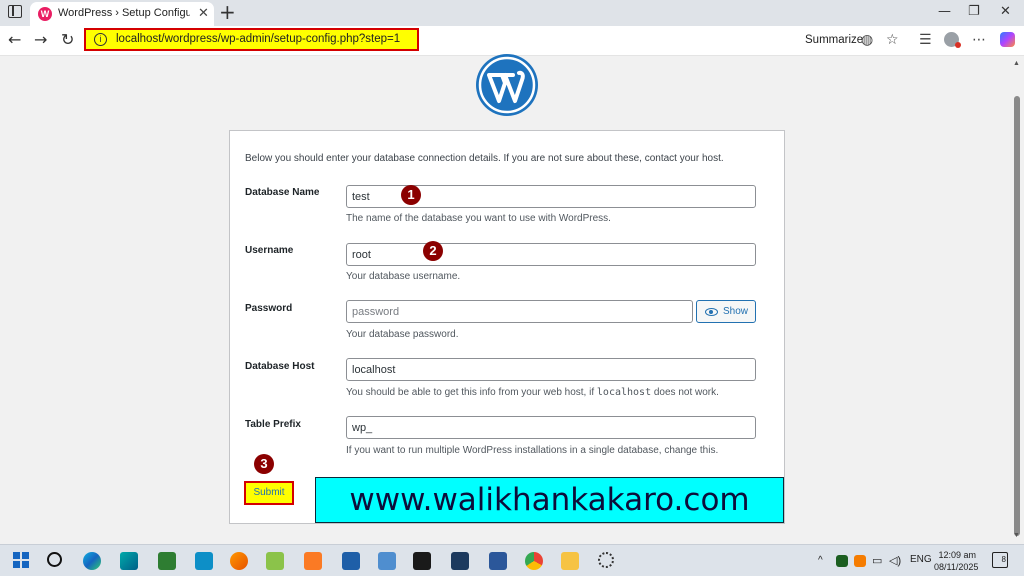 This screenshot has height=576, width=1024. What do you see at coordinates (1007, 39) in the screenshot?
I see `copilot-icon` at bounding box center [1007, 39].